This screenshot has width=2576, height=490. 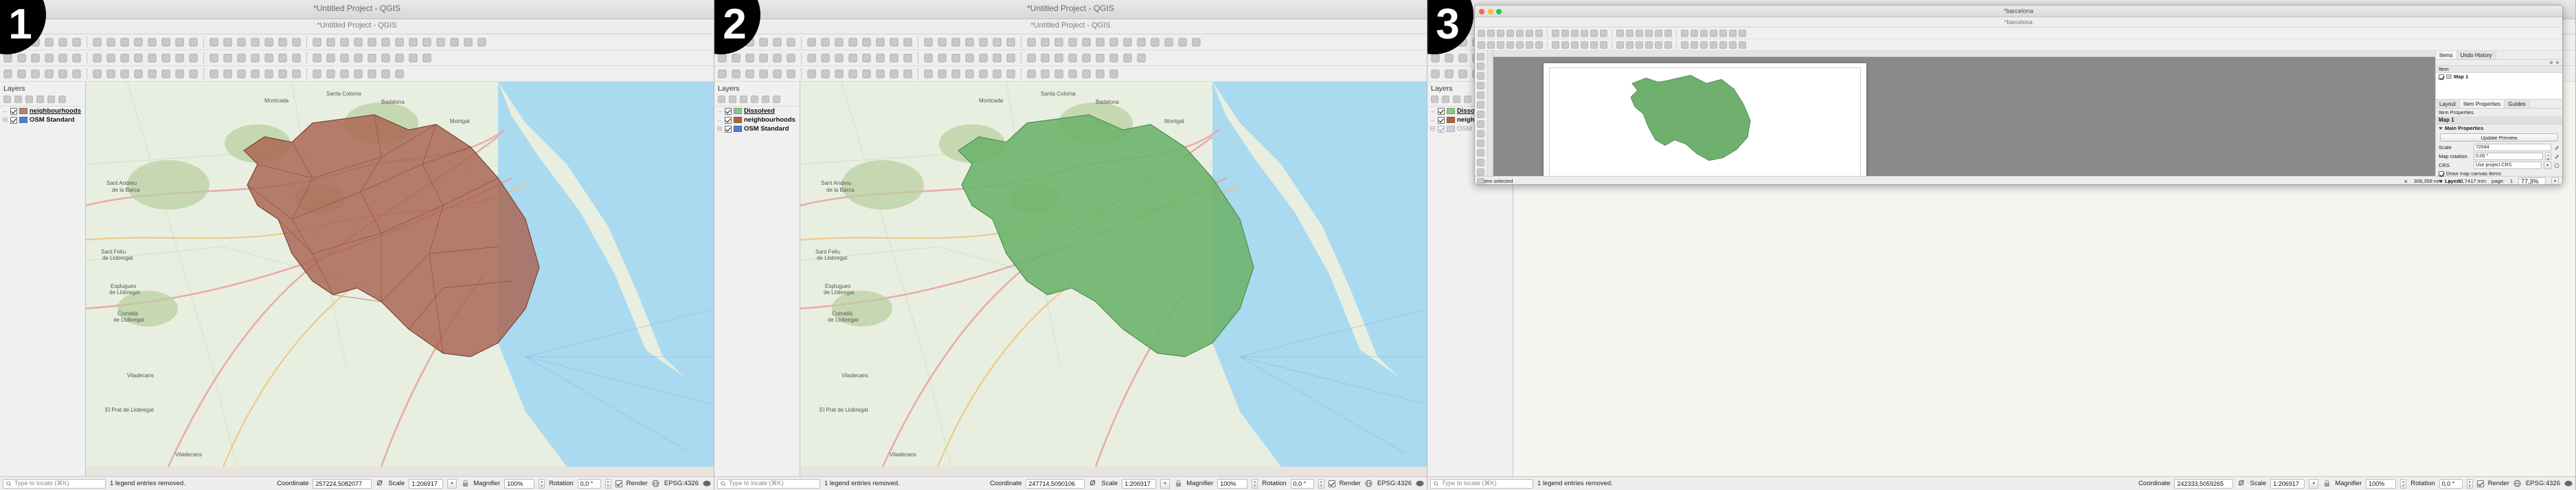 I want to click on chevron-down-icon, so click(x=2441, y=128).